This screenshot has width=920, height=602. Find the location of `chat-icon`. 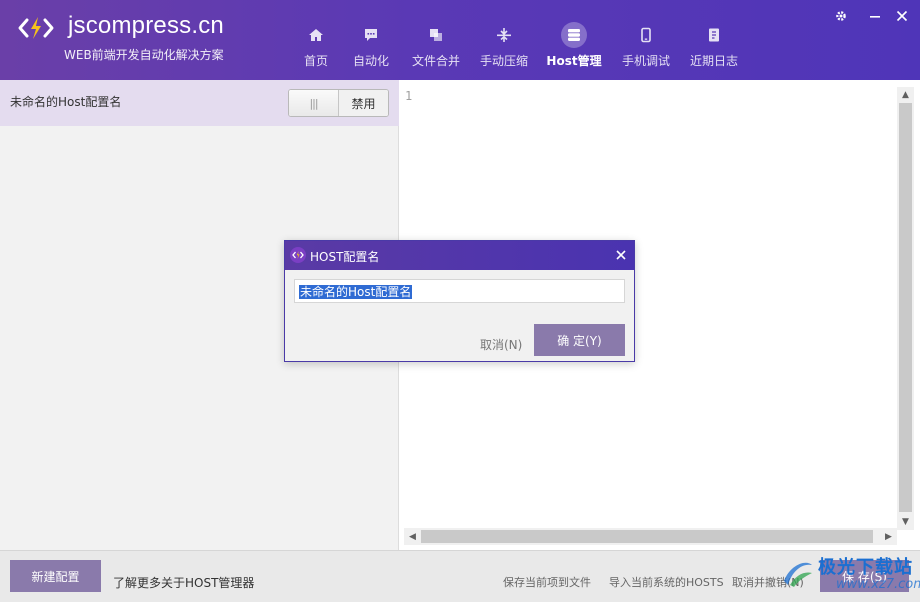

chat-icon is located at coordinates (371, 35).